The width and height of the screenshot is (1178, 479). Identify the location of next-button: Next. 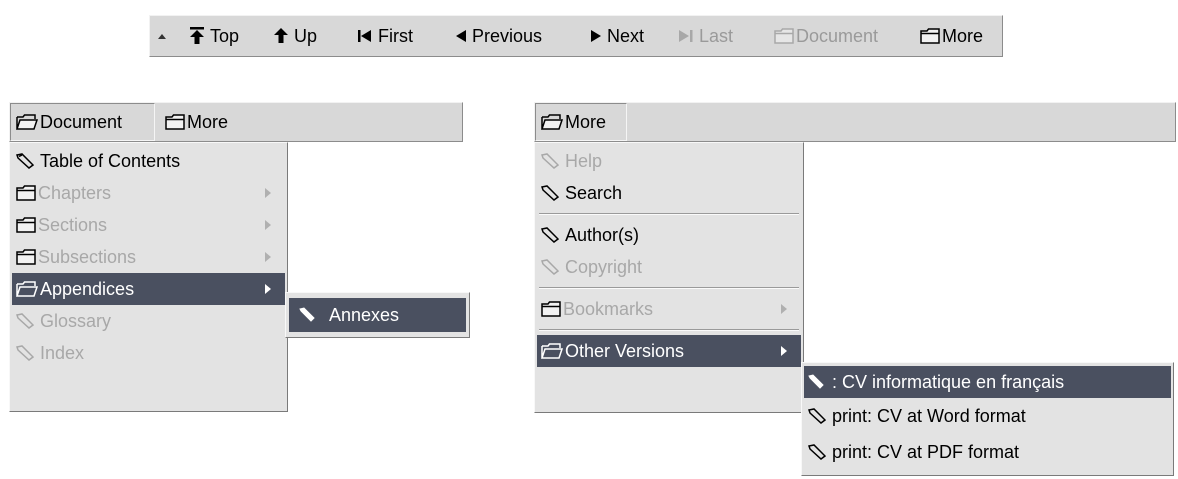
(617, 36).